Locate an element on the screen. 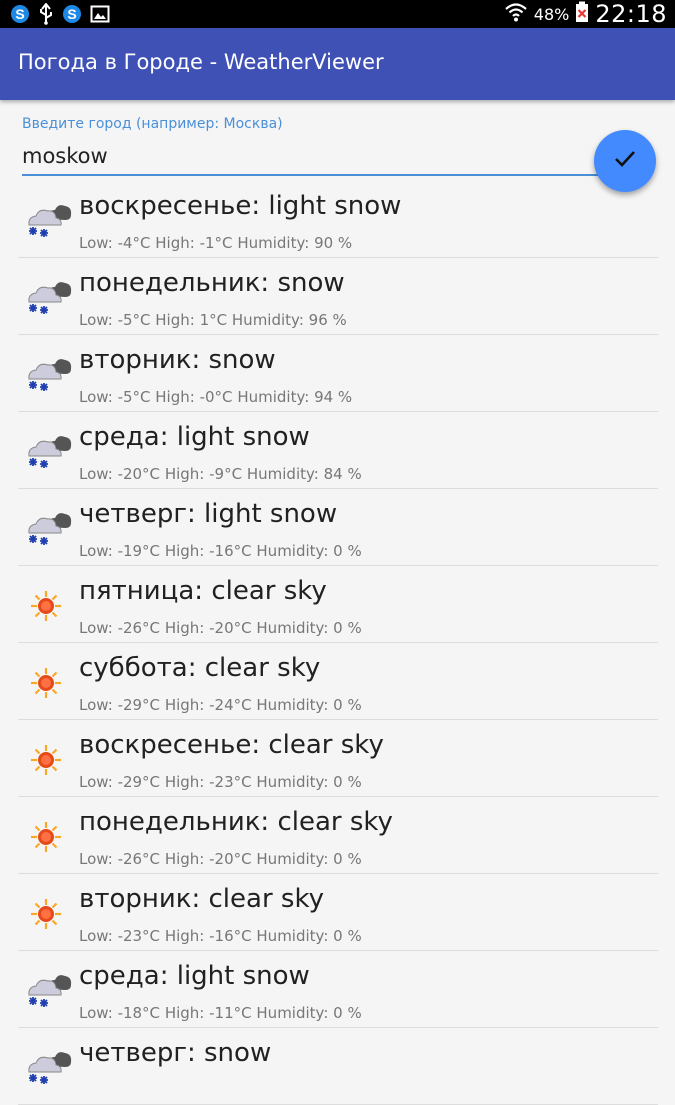 Image resolution: width=675 pixels, height=1105 pixels. forecast-details: Low: -5°C High: 1°C Humidity: 96 % is located at coordinates (213, 320).